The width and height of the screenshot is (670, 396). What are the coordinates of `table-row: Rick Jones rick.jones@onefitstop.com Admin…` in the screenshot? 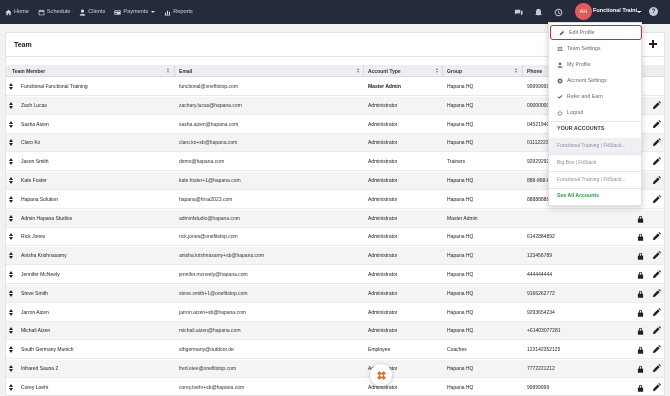 It's located at (335, 237).